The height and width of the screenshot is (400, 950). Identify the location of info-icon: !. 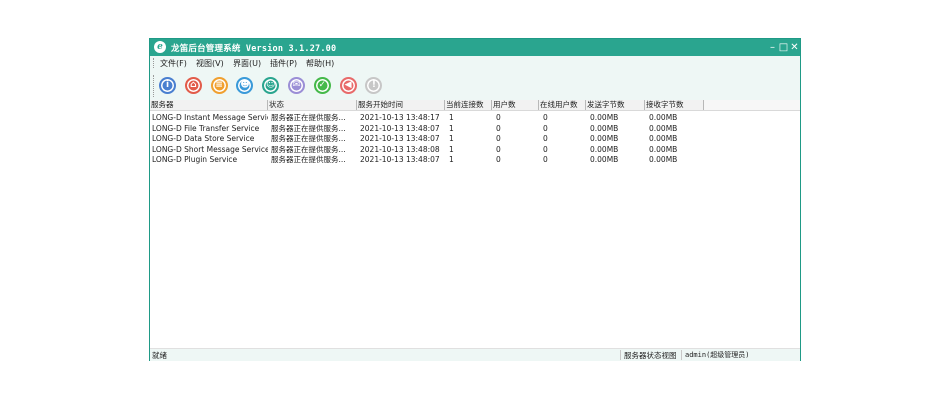
(374, 85).